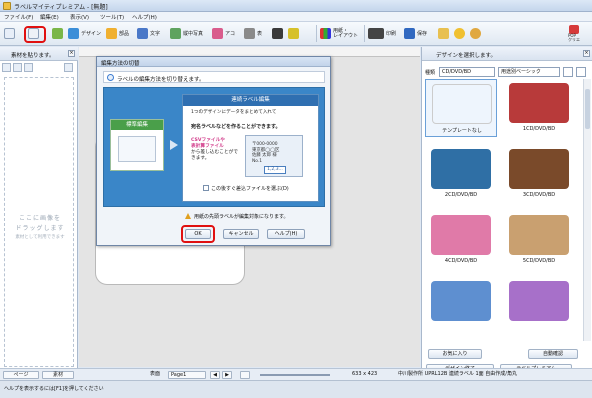 Image resolution: width=592 pixels, height=398 pixels. I want to click on share-icon, so click(459, 33).